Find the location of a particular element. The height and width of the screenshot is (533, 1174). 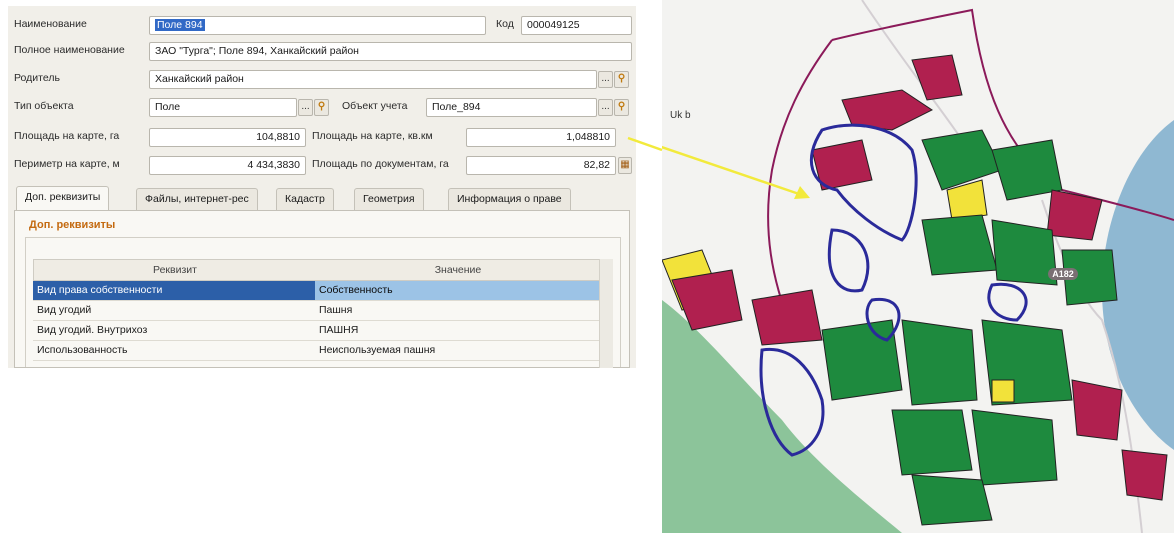

column-header-value: Значение is located at coordinates (458, 270).